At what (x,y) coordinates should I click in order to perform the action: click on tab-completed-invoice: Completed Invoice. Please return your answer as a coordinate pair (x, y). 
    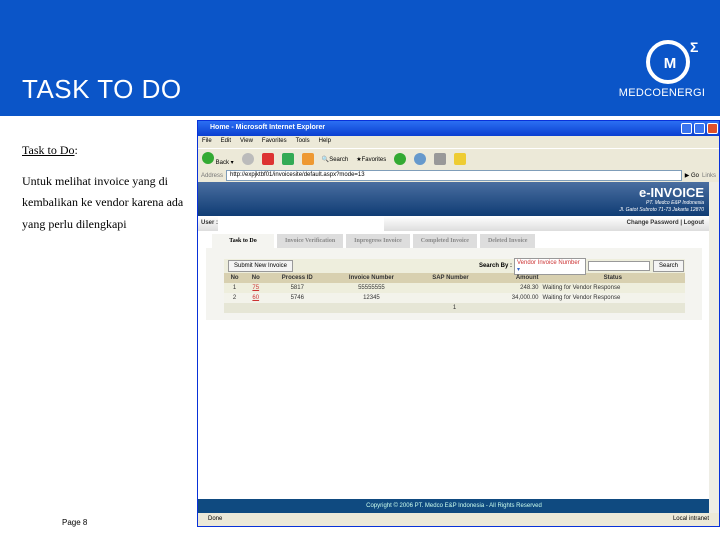
    Looking at the image, I should click on (444, 241).